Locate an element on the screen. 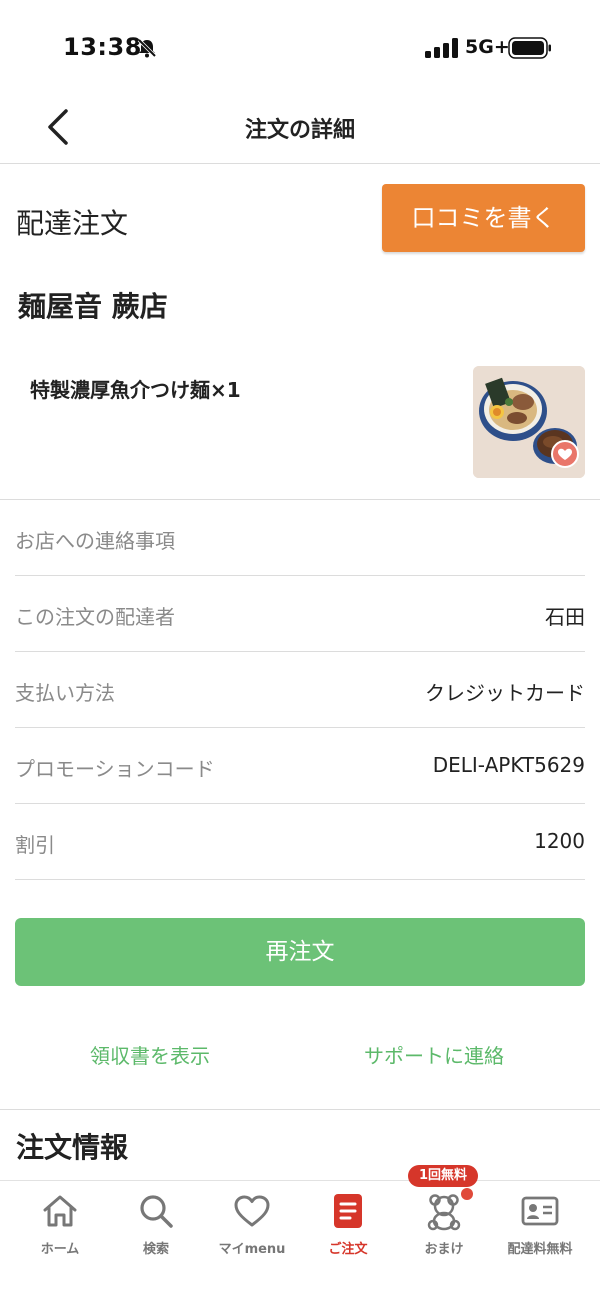 Image resolution: width=600 pixels, height=1304 pixels. bear-icon is located at coordinates (444, 1212).